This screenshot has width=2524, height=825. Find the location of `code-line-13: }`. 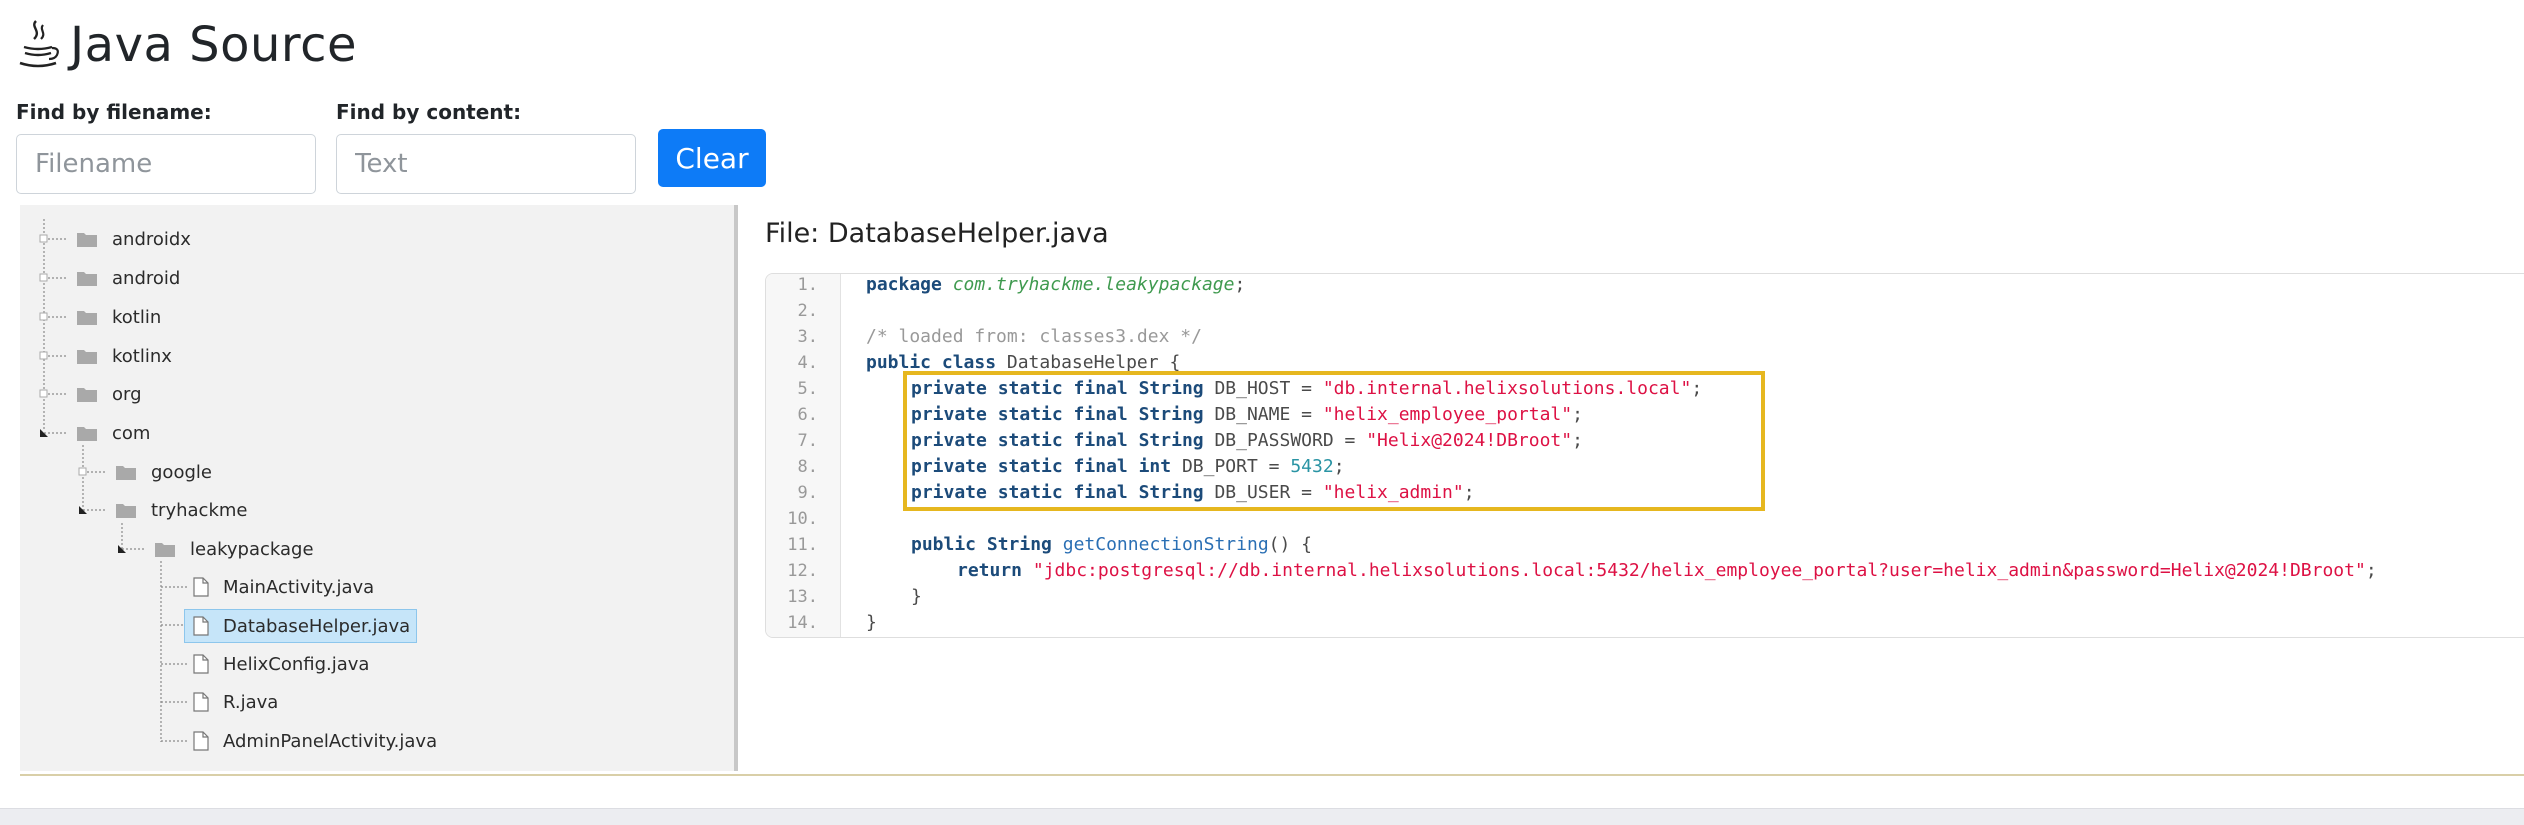

code-line-13: } is located at coordinates (916, 596).